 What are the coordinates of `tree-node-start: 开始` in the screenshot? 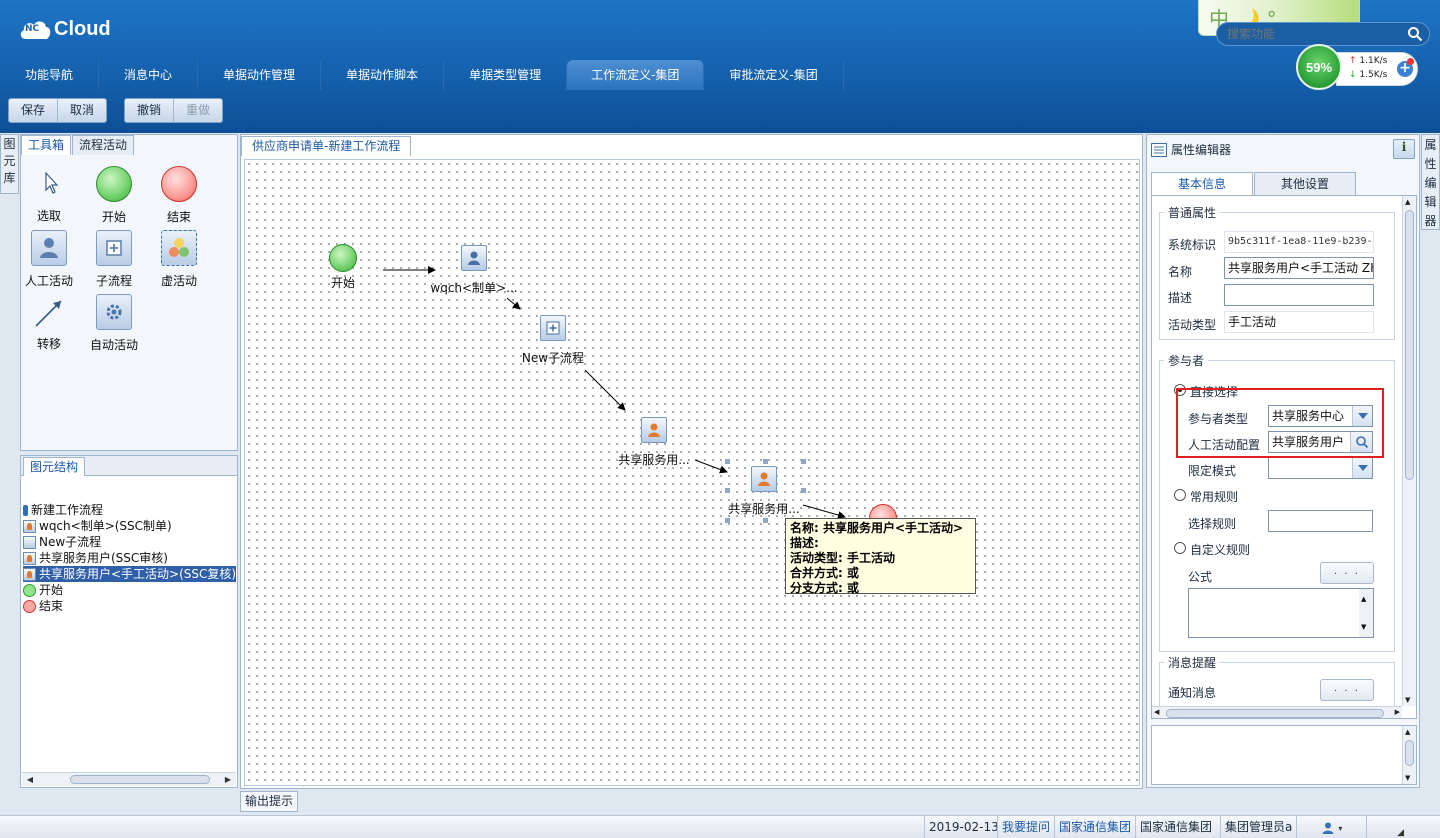 It's located at (43, 590).